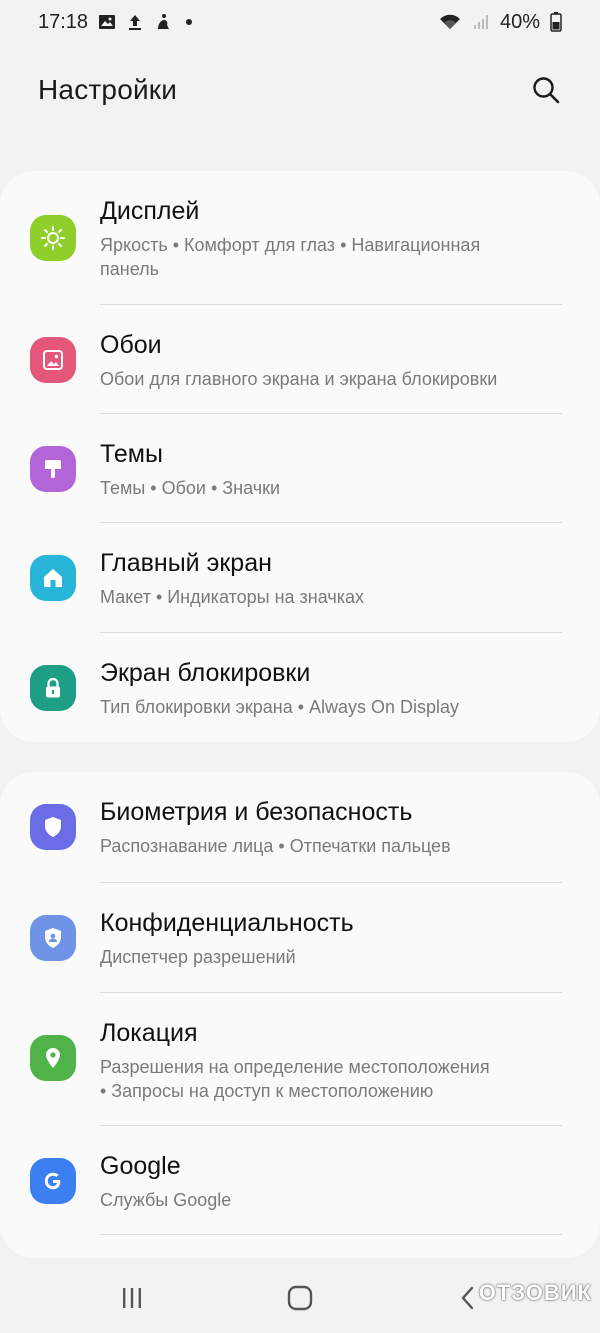  Describe the element at coordinates (107, 22) in the screenshot. I see `gallery-icon` at that location.